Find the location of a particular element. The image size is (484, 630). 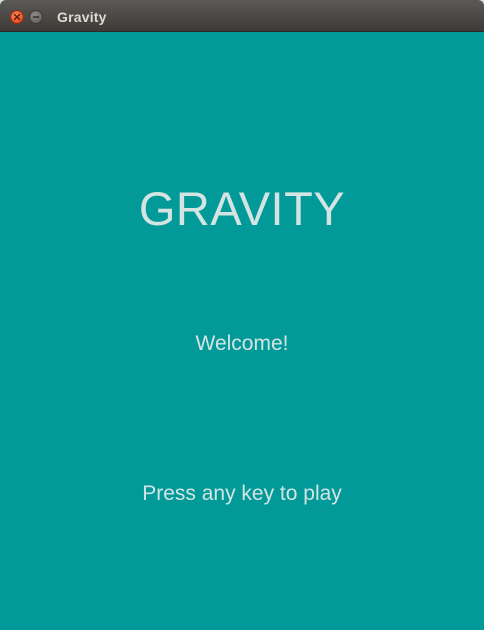

start-prompt: Press any key to play is located at coordinates (242, 493).